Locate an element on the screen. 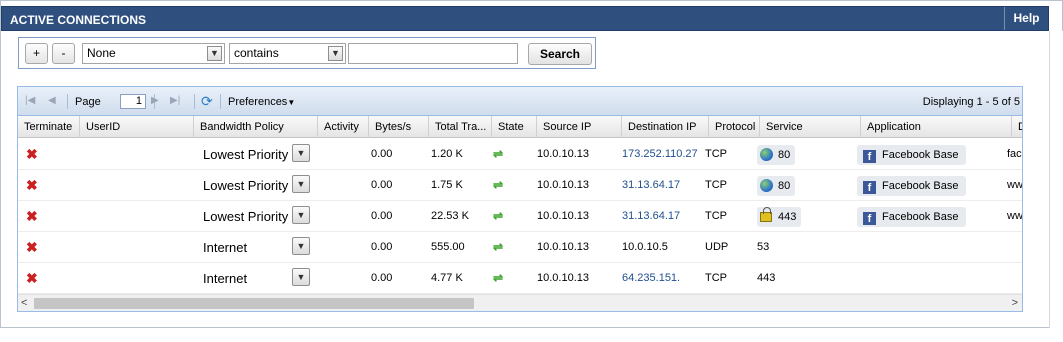 This screenshot has height=342, width=1063. column-header-protocol: Protocol is located at coordinates (734, 127).